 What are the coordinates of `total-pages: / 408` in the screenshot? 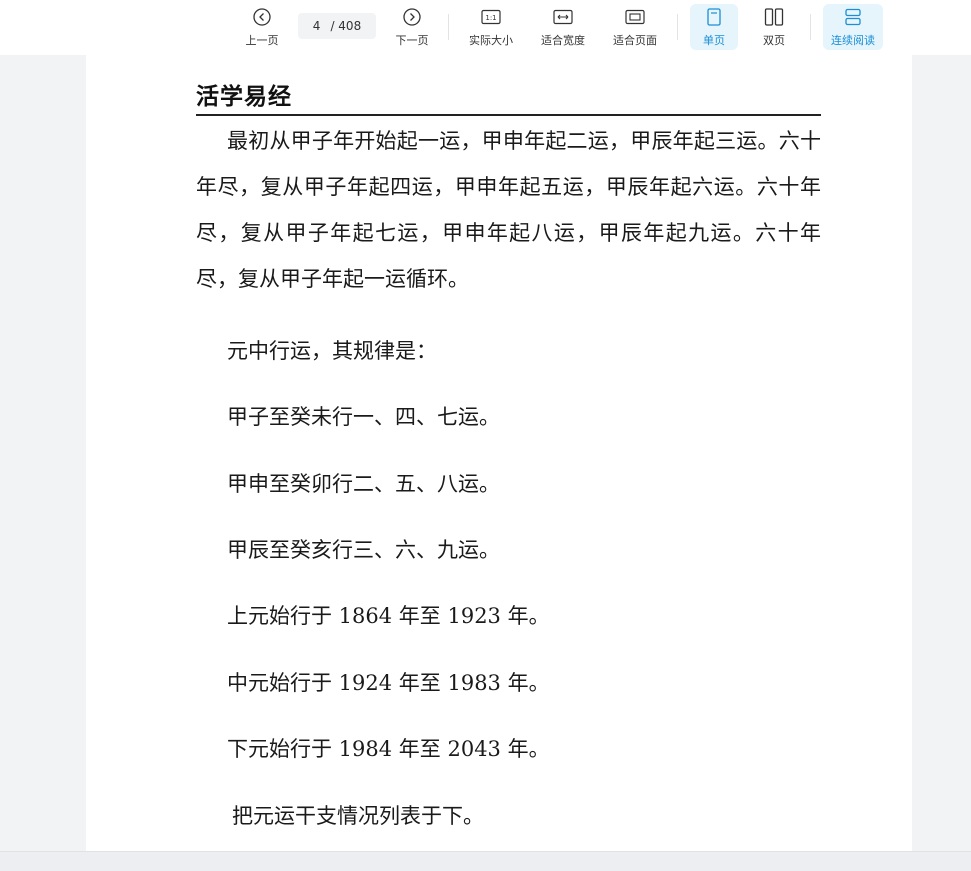 It's located at (346, 26).